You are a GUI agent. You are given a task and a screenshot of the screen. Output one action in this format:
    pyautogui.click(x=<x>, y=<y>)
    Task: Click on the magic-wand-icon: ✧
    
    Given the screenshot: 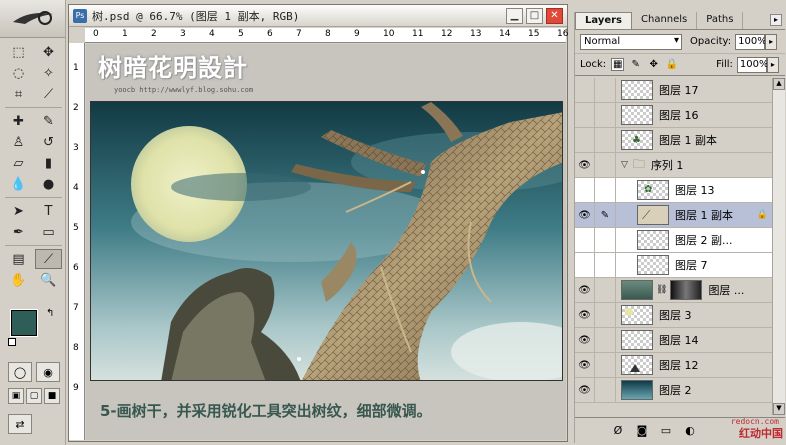 What is the action you would take?
    pyautogui.click(x=48, y=73)
    